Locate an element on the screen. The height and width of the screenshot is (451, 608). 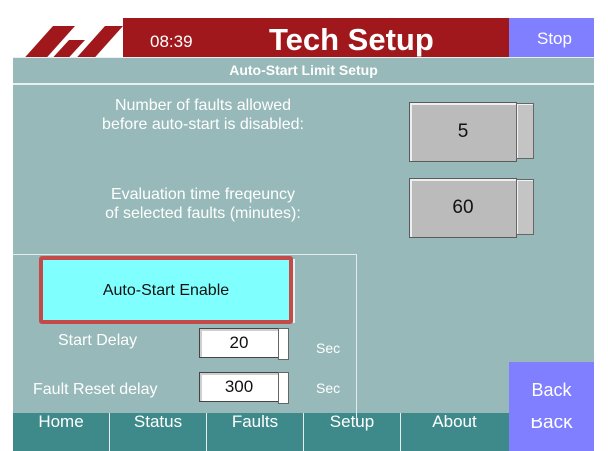
back-button: Back is located at coordinates (551, 390).